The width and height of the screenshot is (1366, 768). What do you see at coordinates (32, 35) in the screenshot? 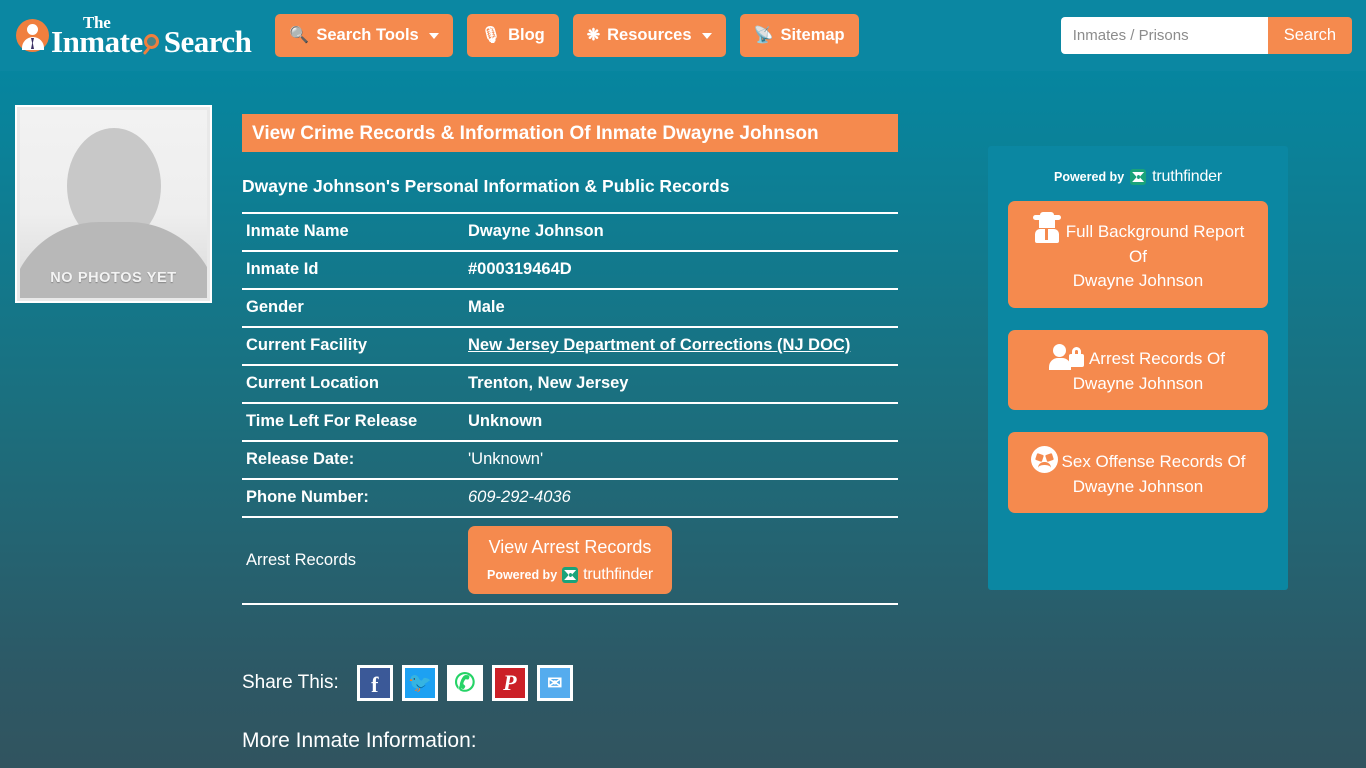
I see `person-badge-icon` at bounding box center [32, 35].